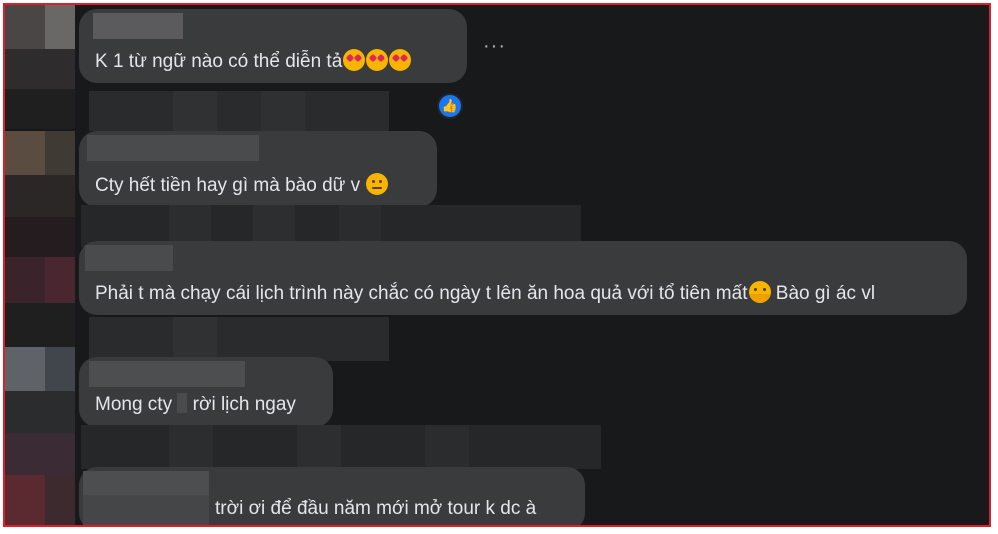  I want to click on comment-bubble: trời ơi để đầu năm mới mở tour k dc à, so click(332, 496).